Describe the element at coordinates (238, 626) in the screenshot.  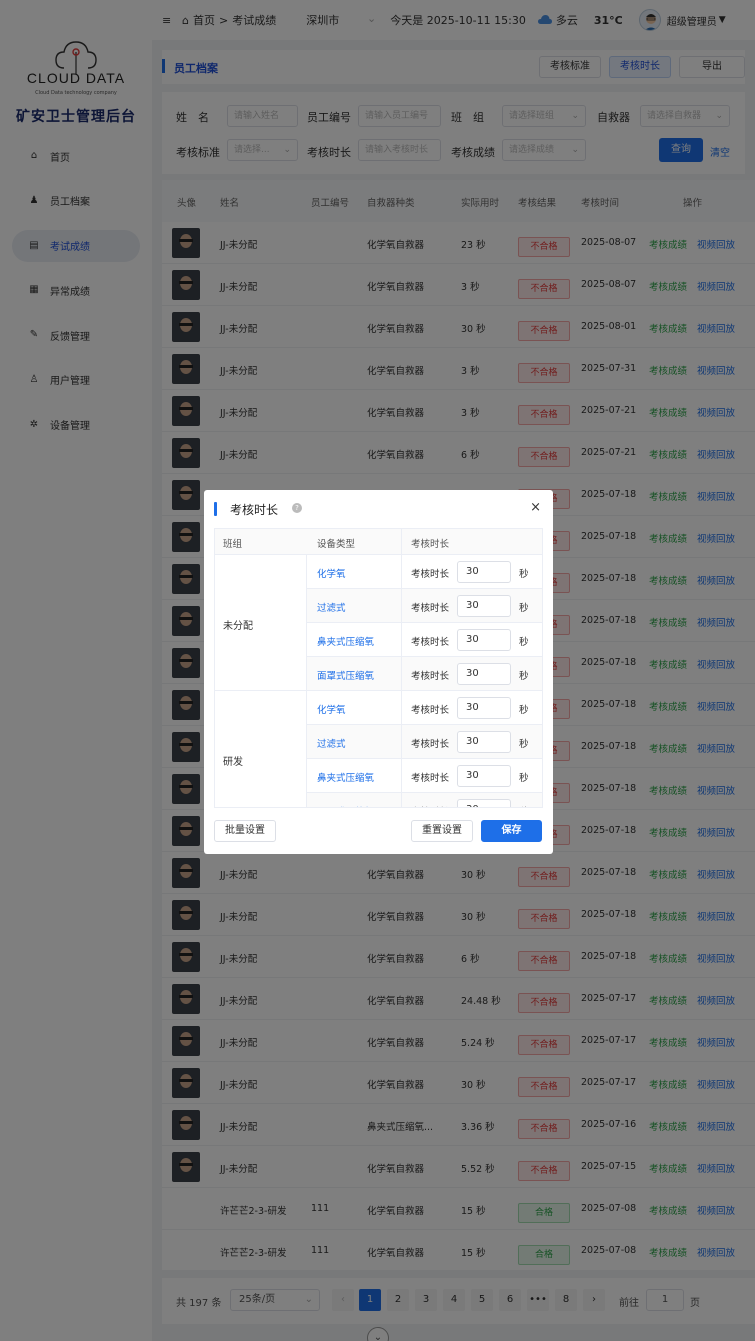
I see `team-name: 未分配` at that location.